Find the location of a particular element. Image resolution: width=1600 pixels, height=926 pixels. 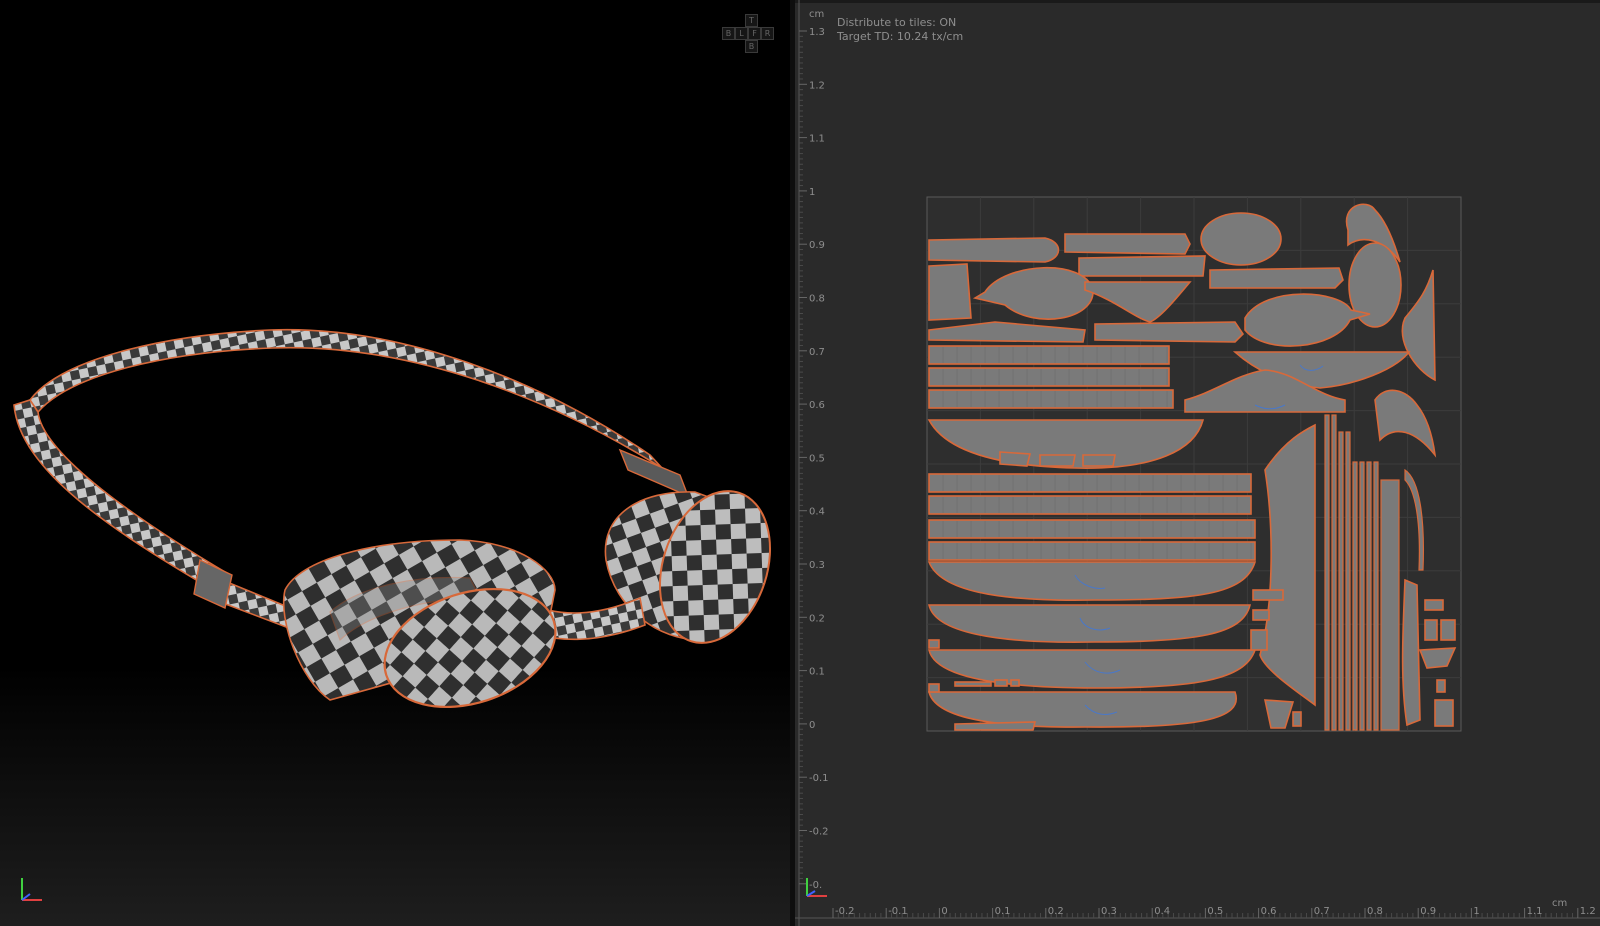

axis-gizmo-icon is located at coordinates (31, 889).